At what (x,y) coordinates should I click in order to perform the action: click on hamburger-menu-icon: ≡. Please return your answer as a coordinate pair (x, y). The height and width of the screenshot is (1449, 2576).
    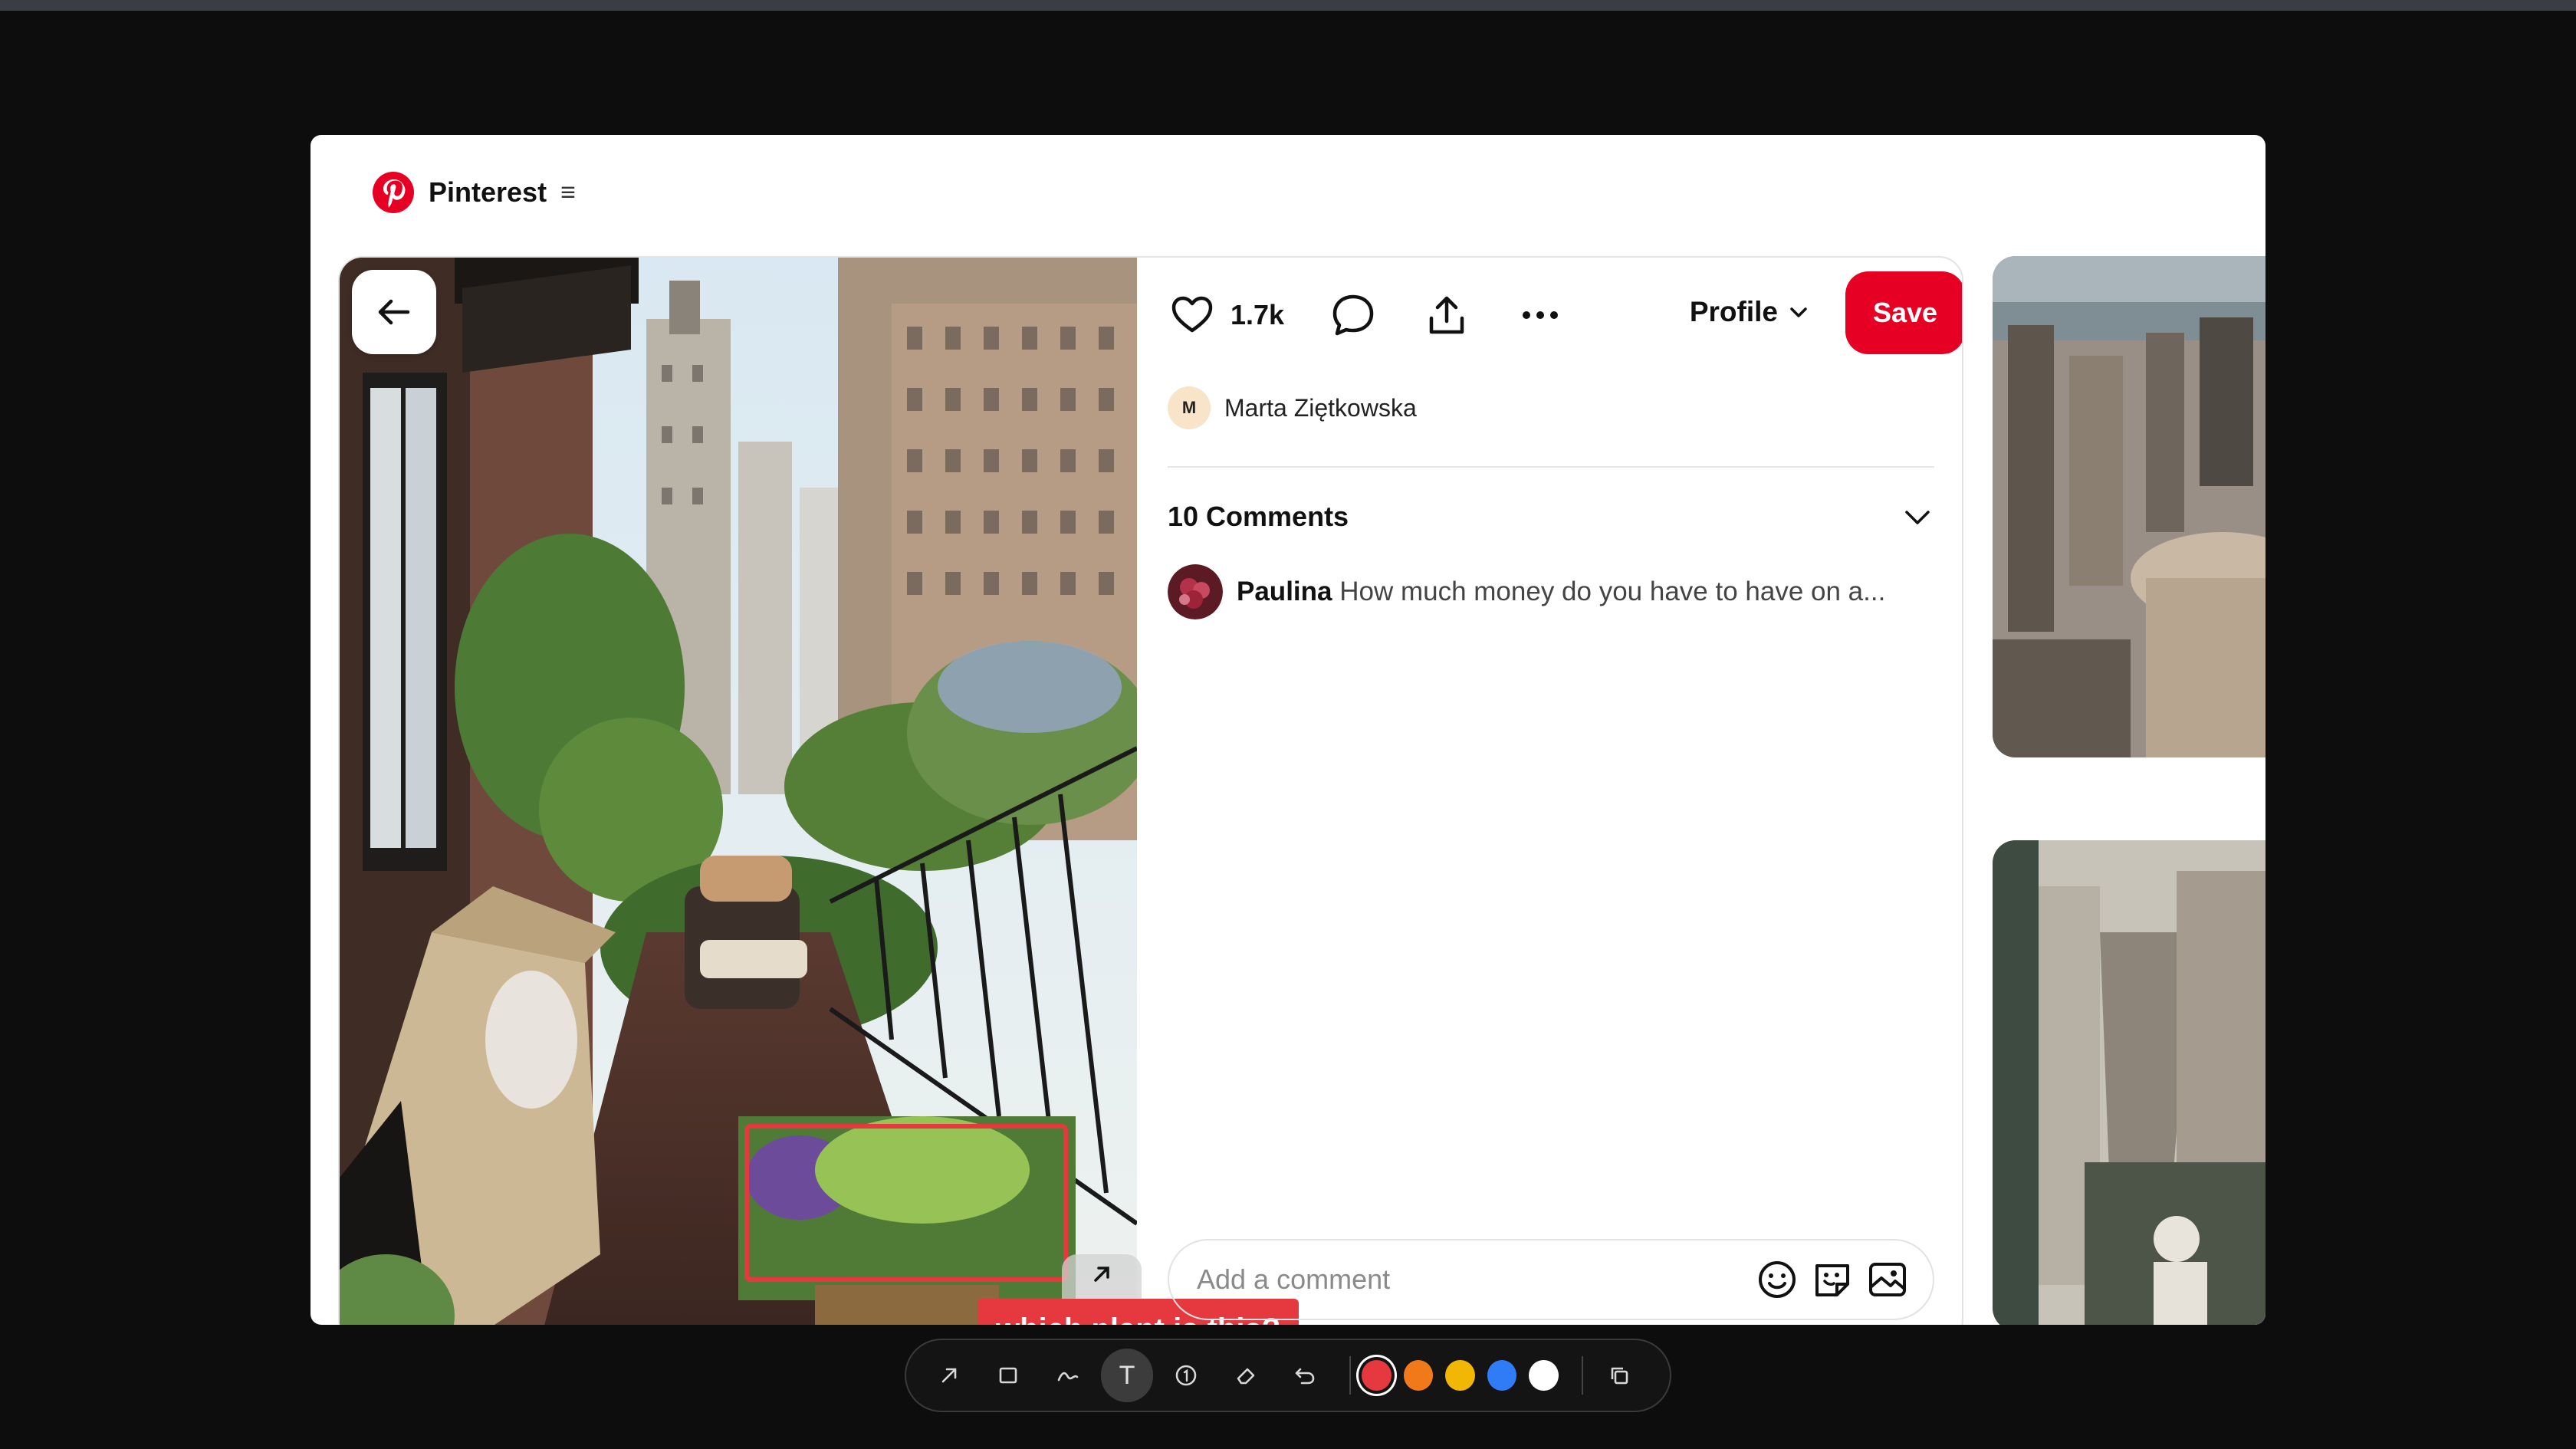
    Looking at the image, I should click on (568, 192).